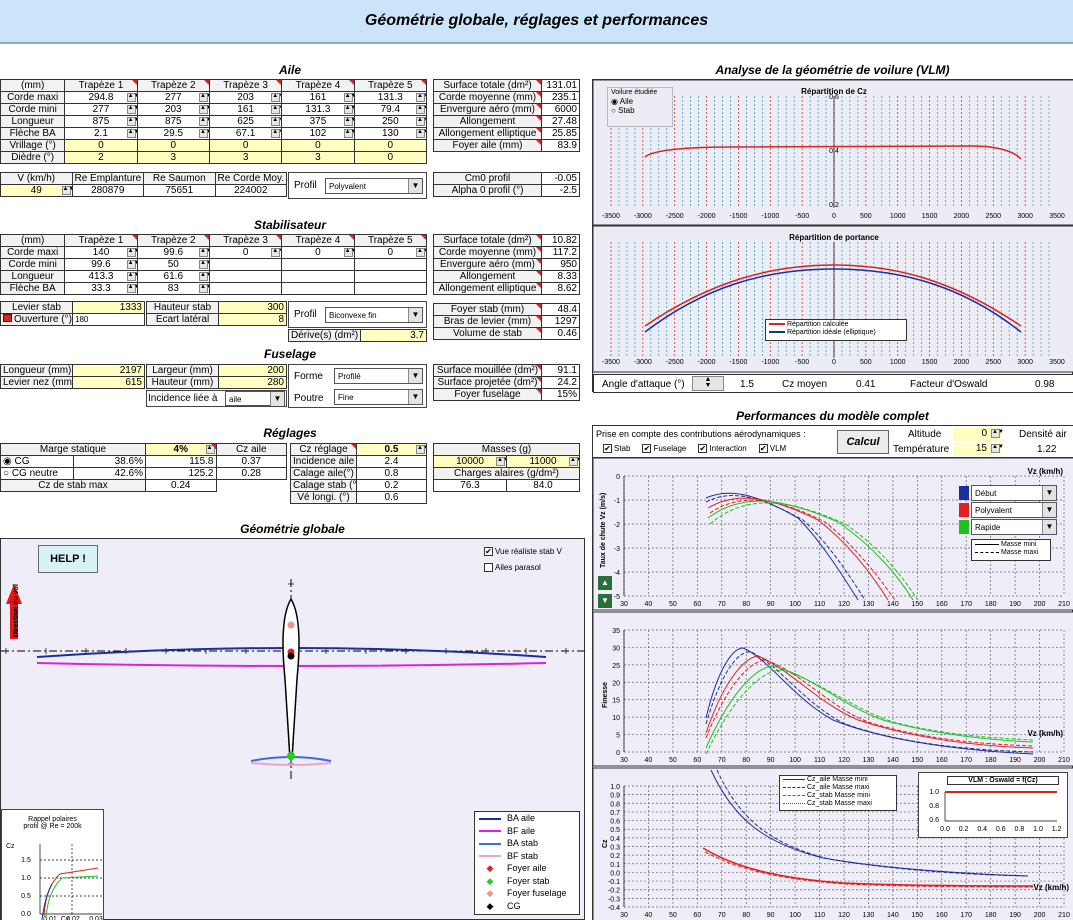 Image resolution: width=1073 pixels, height=920 pixels. Describe the element at coordinates (255, 398) in the screenshot. I see `incidence-select: aile` at that location.